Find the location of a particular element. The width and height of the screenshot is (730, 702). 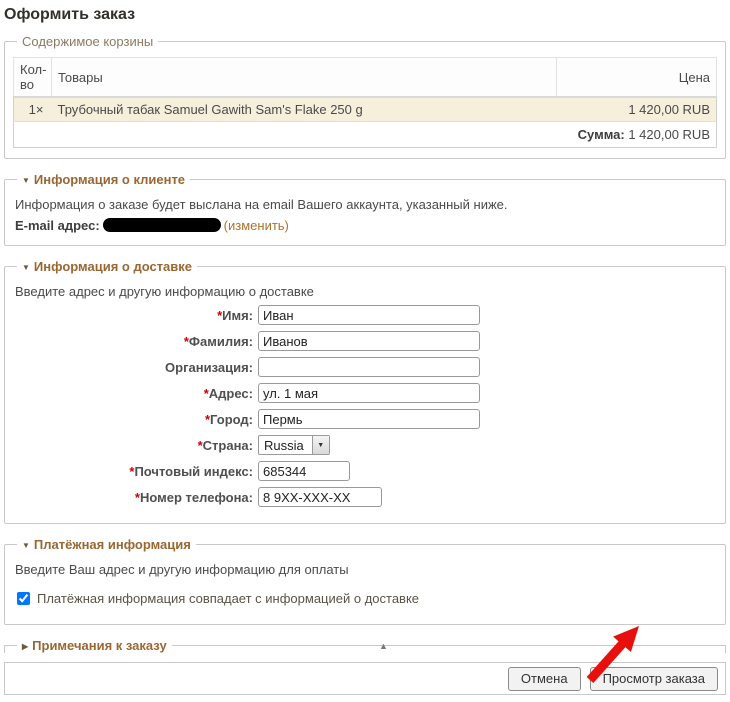

qty-column-header: Кол-во is located at coordinates (32, 77).